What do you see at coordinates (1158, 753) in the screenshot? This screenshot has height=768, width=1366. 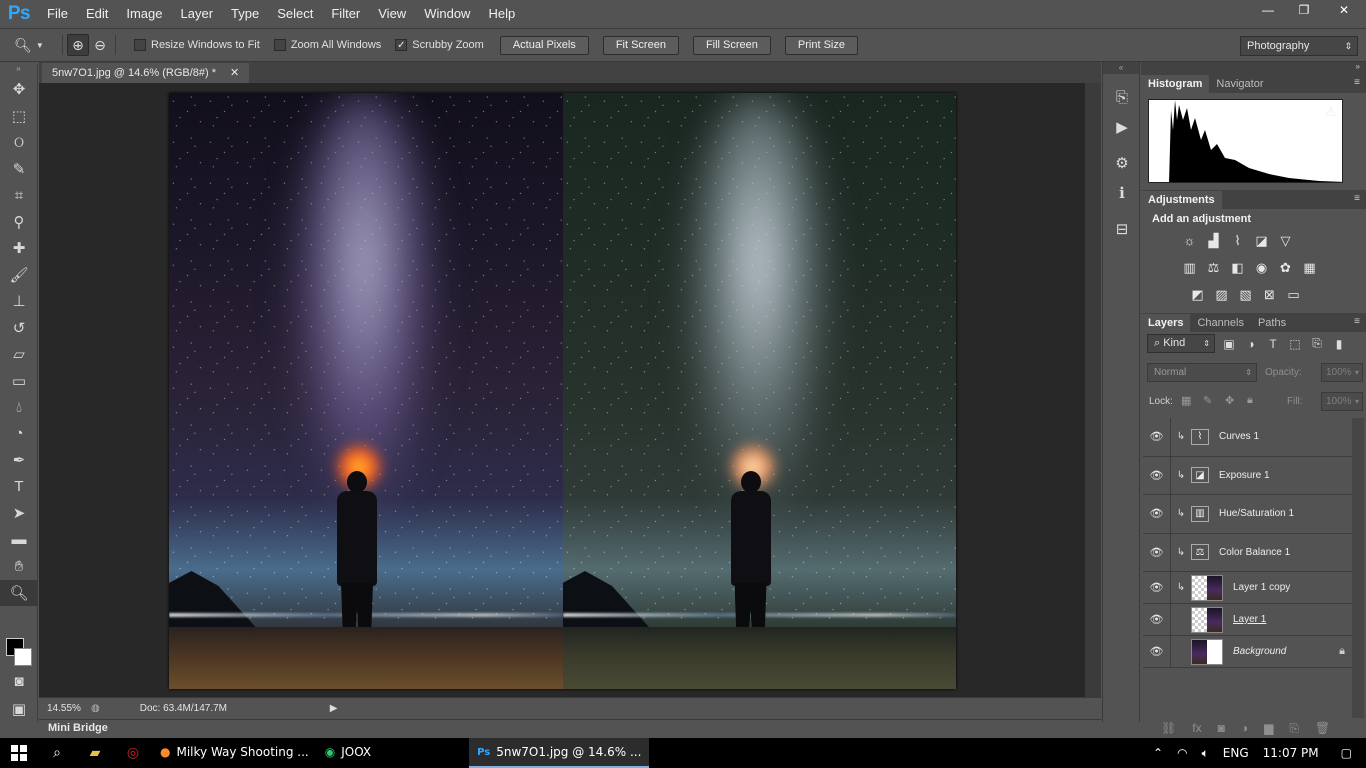 I see `chevron-up-icon: ⌃` at bounding box center [1158, 753].